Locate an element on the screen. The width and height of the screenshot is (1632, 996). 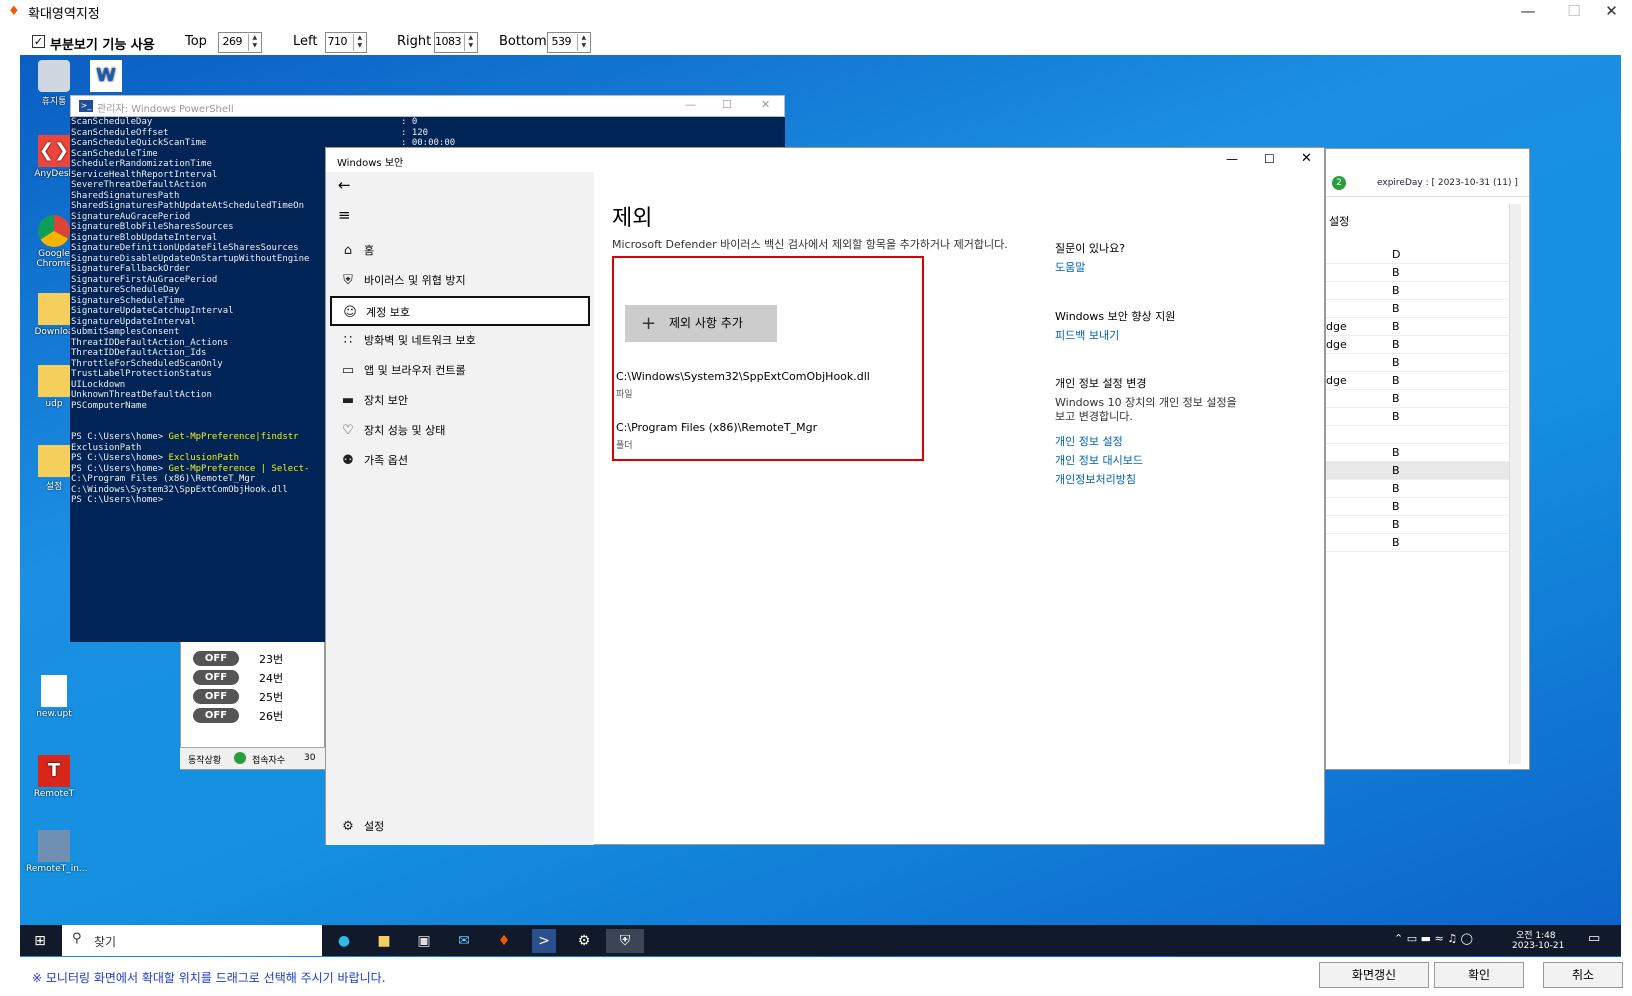
ps-minimize-button: — is located at coordinates (690, 104).